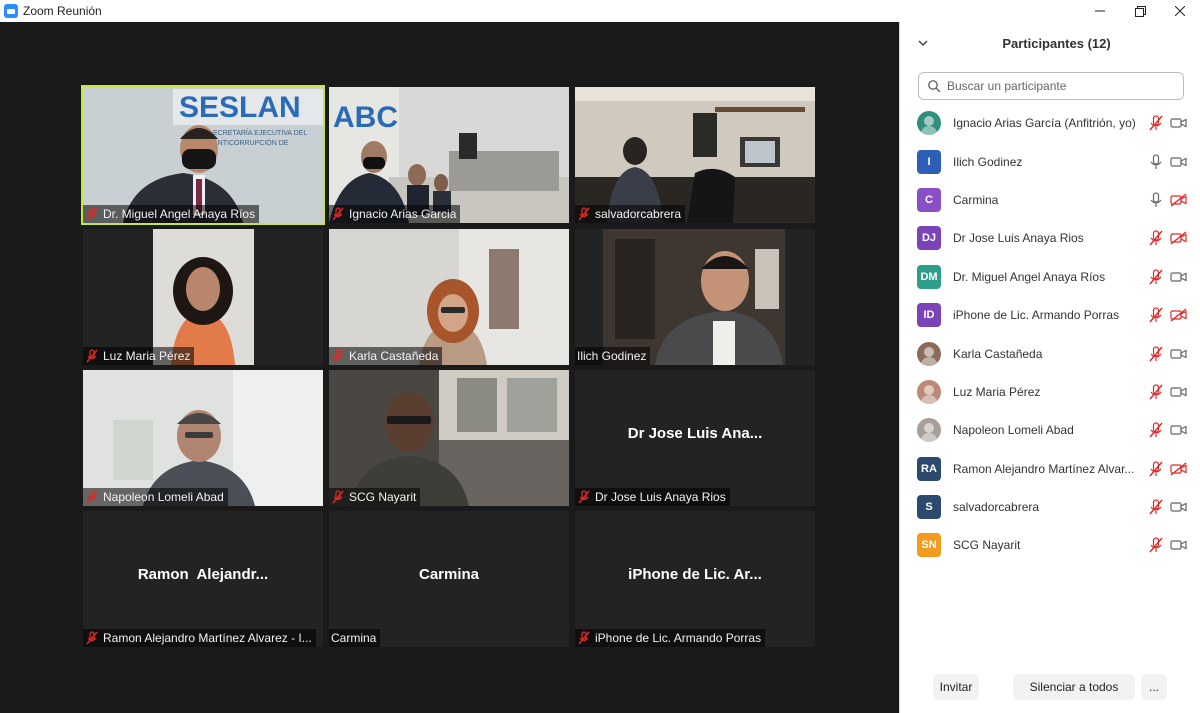  Describe the element at coordinates (139, 356) in the screenshot. I see `tile-name-label: Luz Maria Pérez` at that location.